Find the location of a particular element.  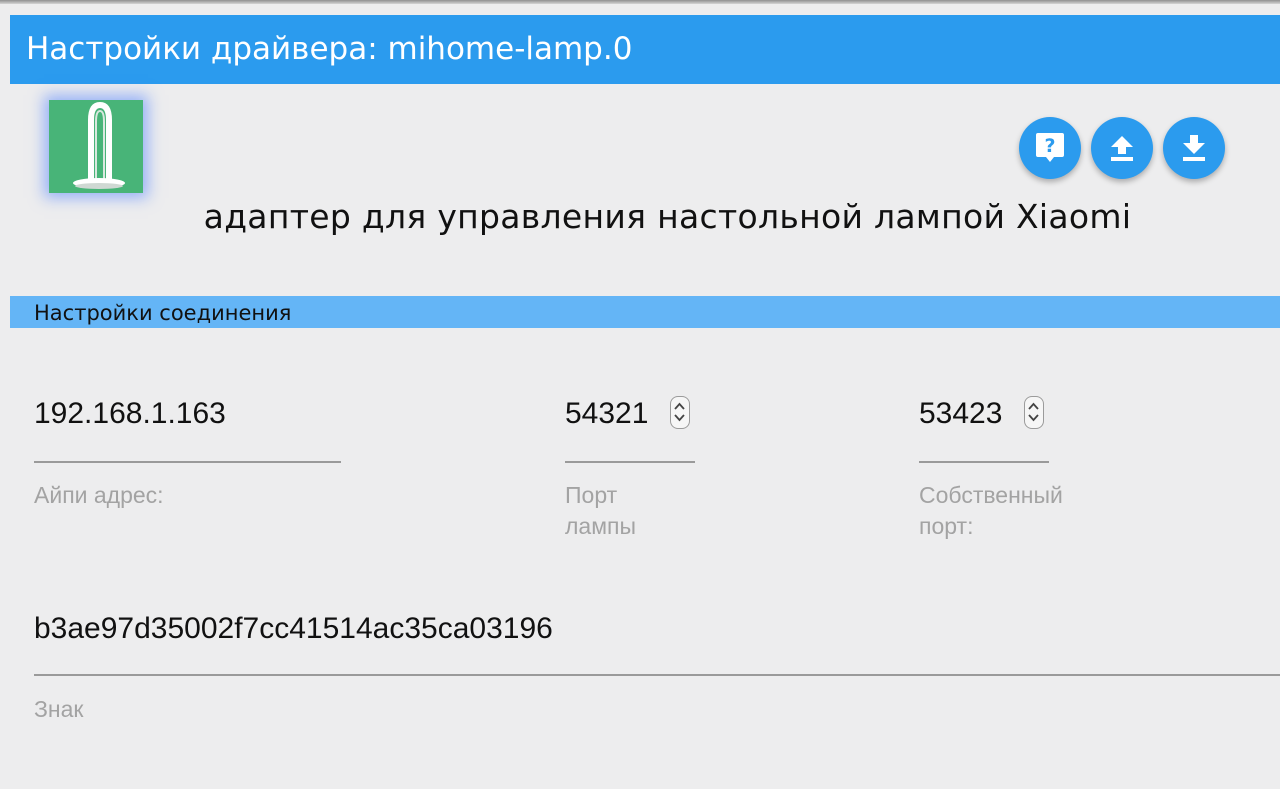

section-title: Настройки соединения is located at coordinates (163, 313).